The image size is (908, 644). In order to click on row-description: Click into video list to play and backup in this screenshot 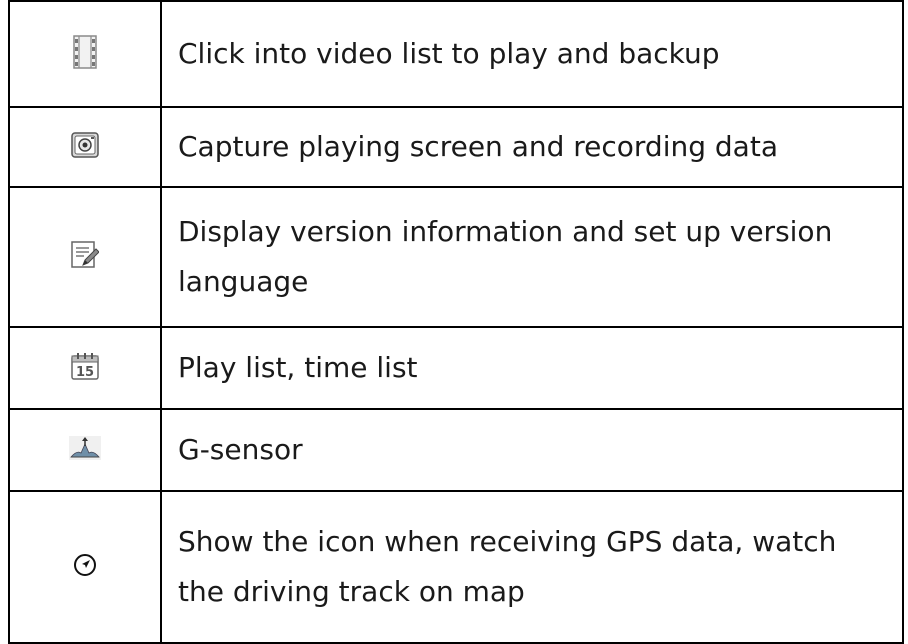, I will do `click(532, 54)`.